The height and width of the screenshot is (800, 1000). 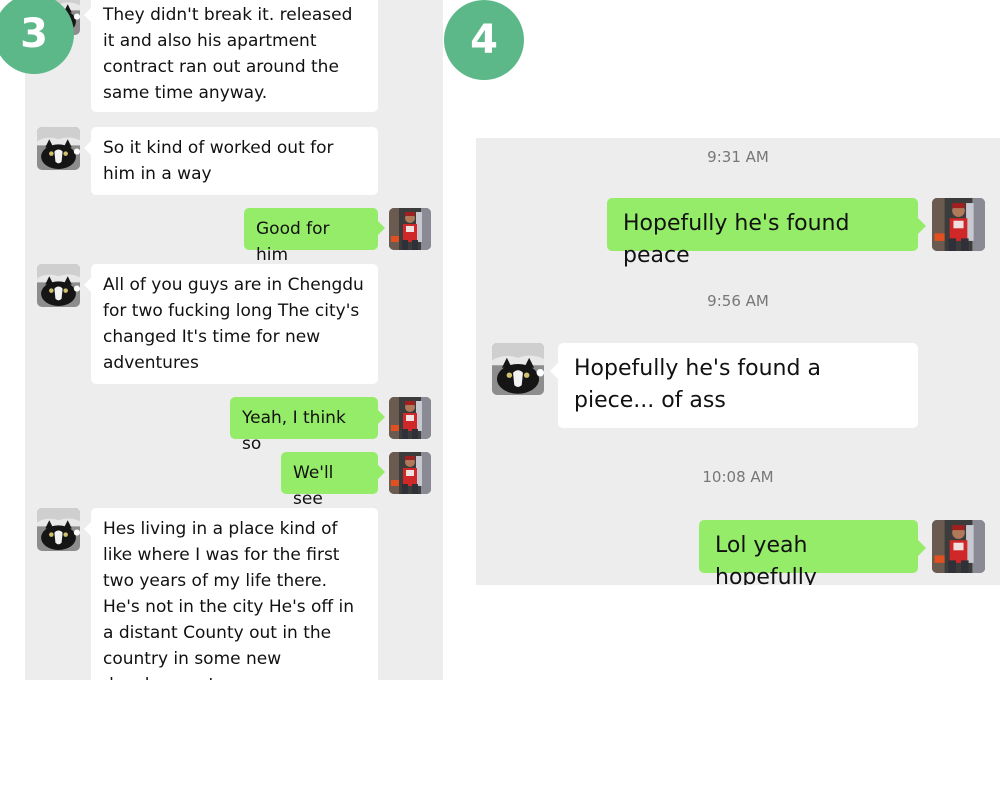 What do you see at coordinates (766, 233) in the screenshot?
I see `chat-bubble-outgoing: Hopefully he's found peace` at bounding box center [766, 233].